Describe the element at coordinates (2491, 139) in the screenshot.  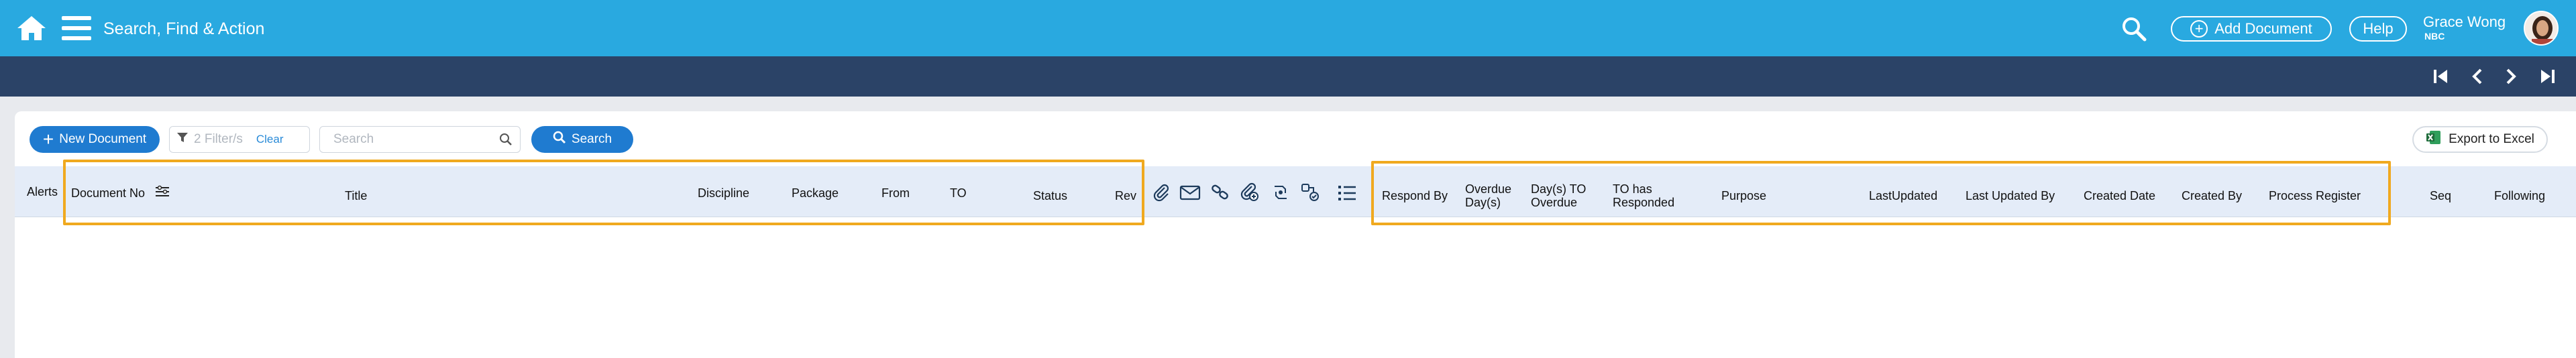
I see `export-label: Export to Excel` at that location.